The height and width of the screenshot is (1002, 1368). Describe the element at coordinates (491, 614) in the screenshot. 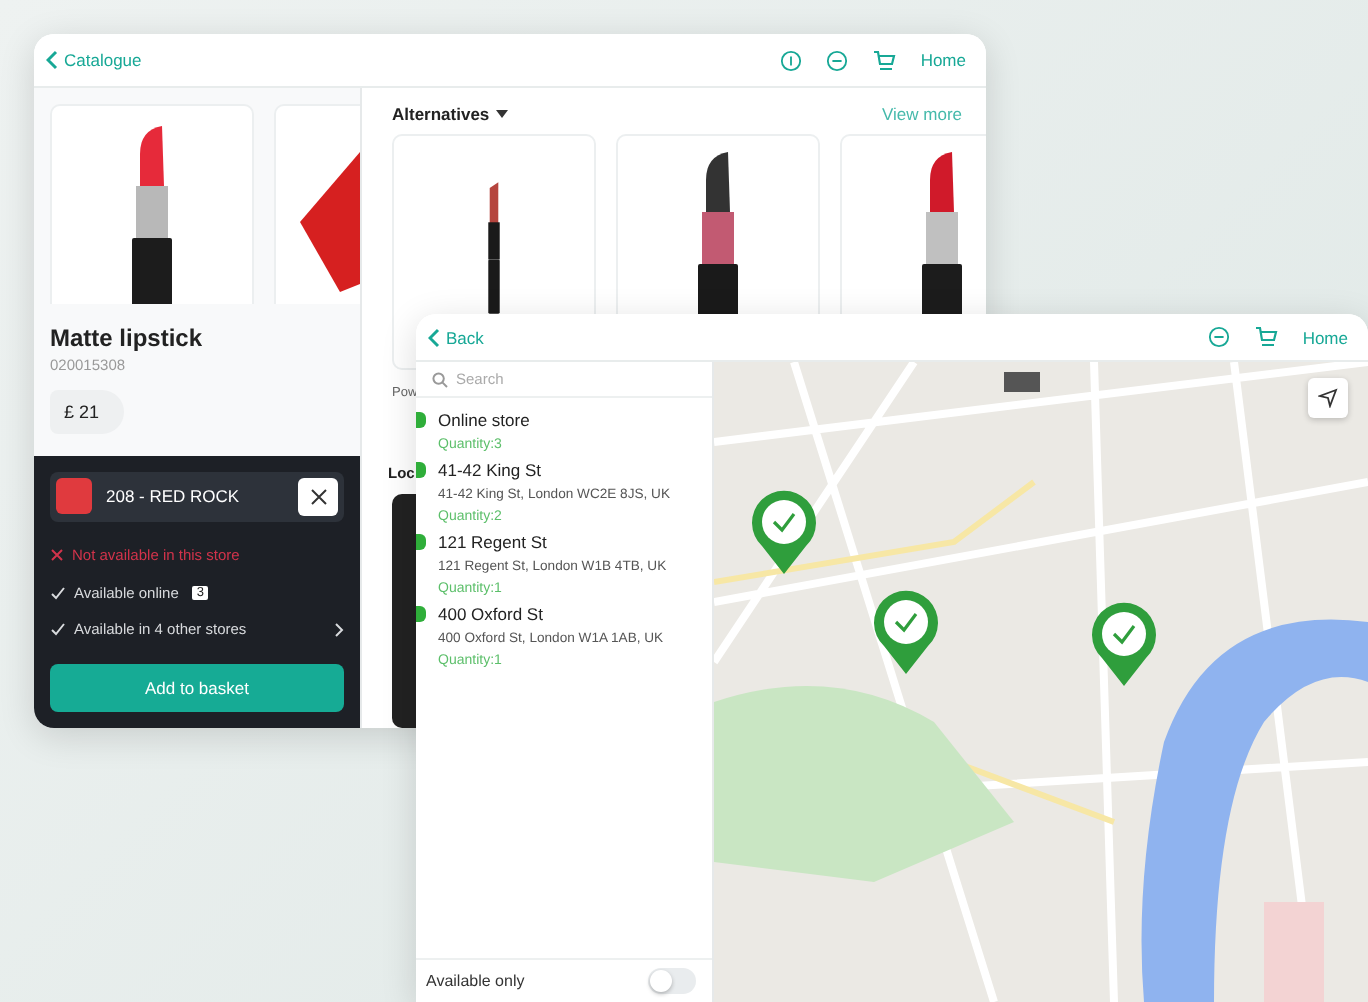

I see `store-name: 400 Oxford St` at that location.